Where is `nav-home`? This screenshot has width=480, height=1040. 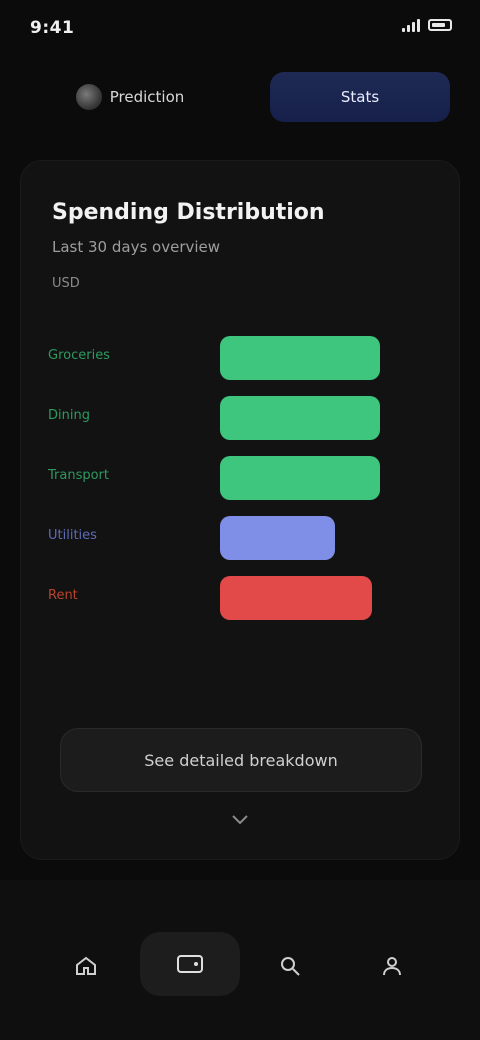
nav-home is located at coordinates (86, 966).